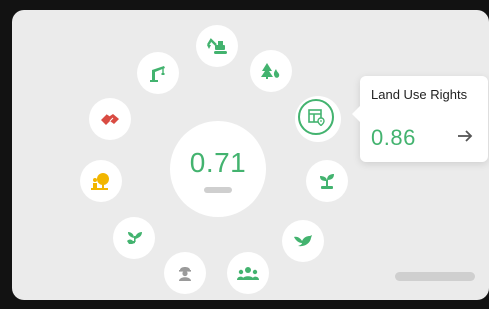 This screenshot has height=309, width=489. I want to click on indicator-node-bird, so click(303, 241).